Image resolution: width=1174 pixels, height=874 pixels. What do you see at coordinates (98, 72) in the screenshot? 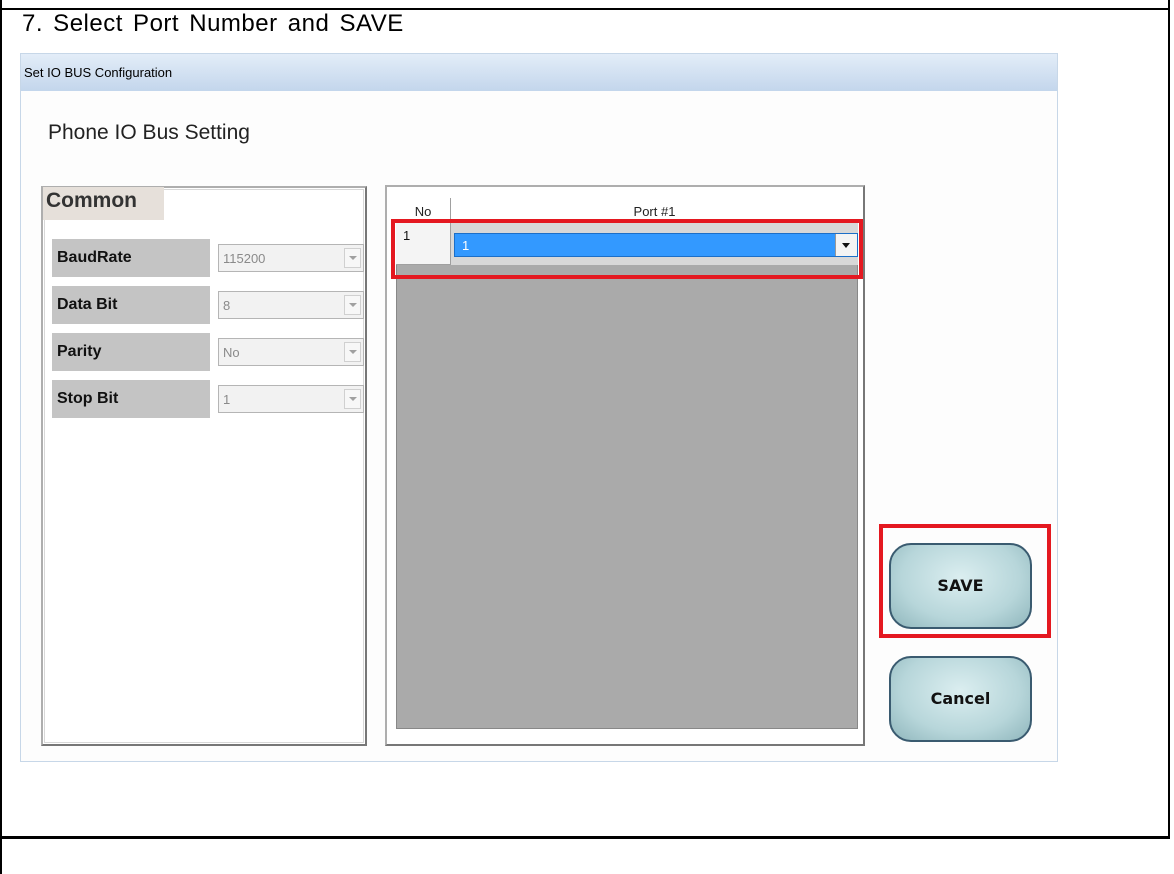
I see `window-title: Set IO BUS Configuration` at bounding box center [98, 72].